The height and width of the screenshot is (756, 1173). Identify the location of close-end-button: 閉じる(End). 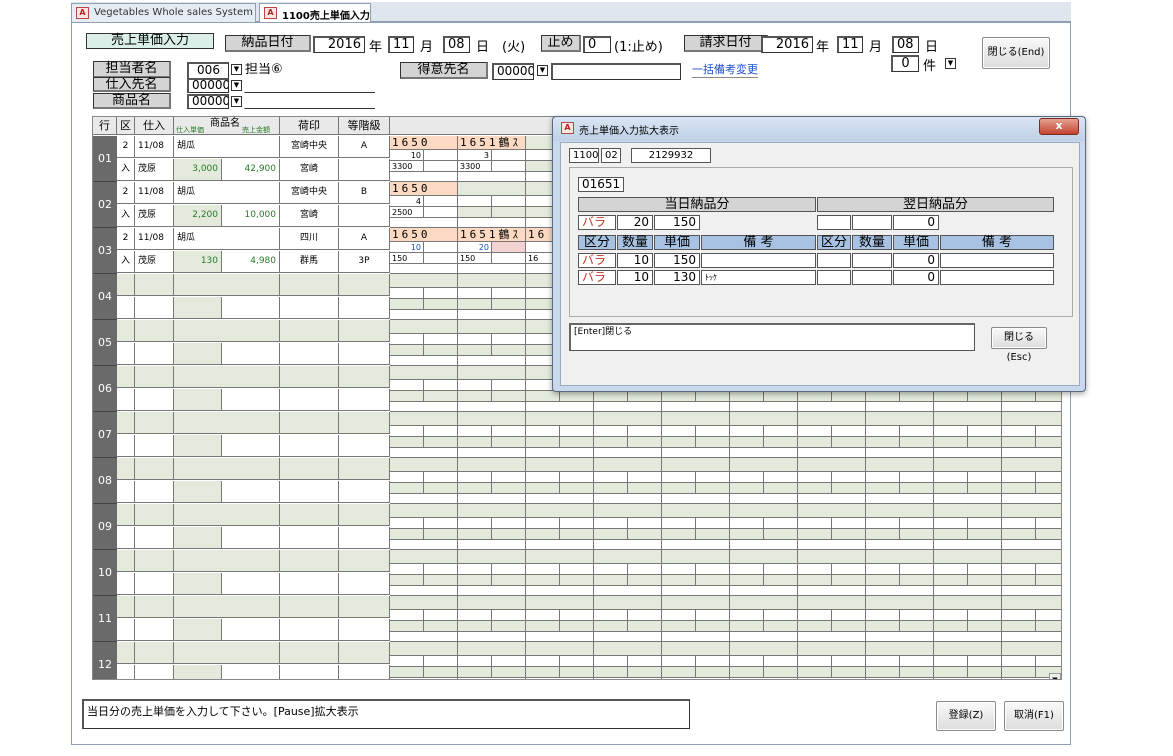
(1016, 53).